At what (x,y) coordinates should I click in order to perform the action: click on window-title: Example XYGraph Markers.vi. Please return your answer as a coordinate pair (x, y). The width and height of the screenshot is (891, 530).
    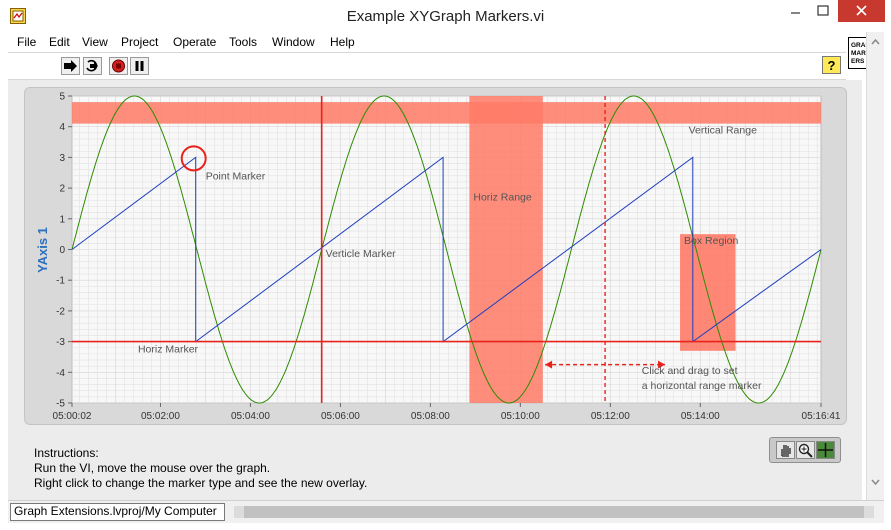
    Looking at the image, I should click on (445, 16).